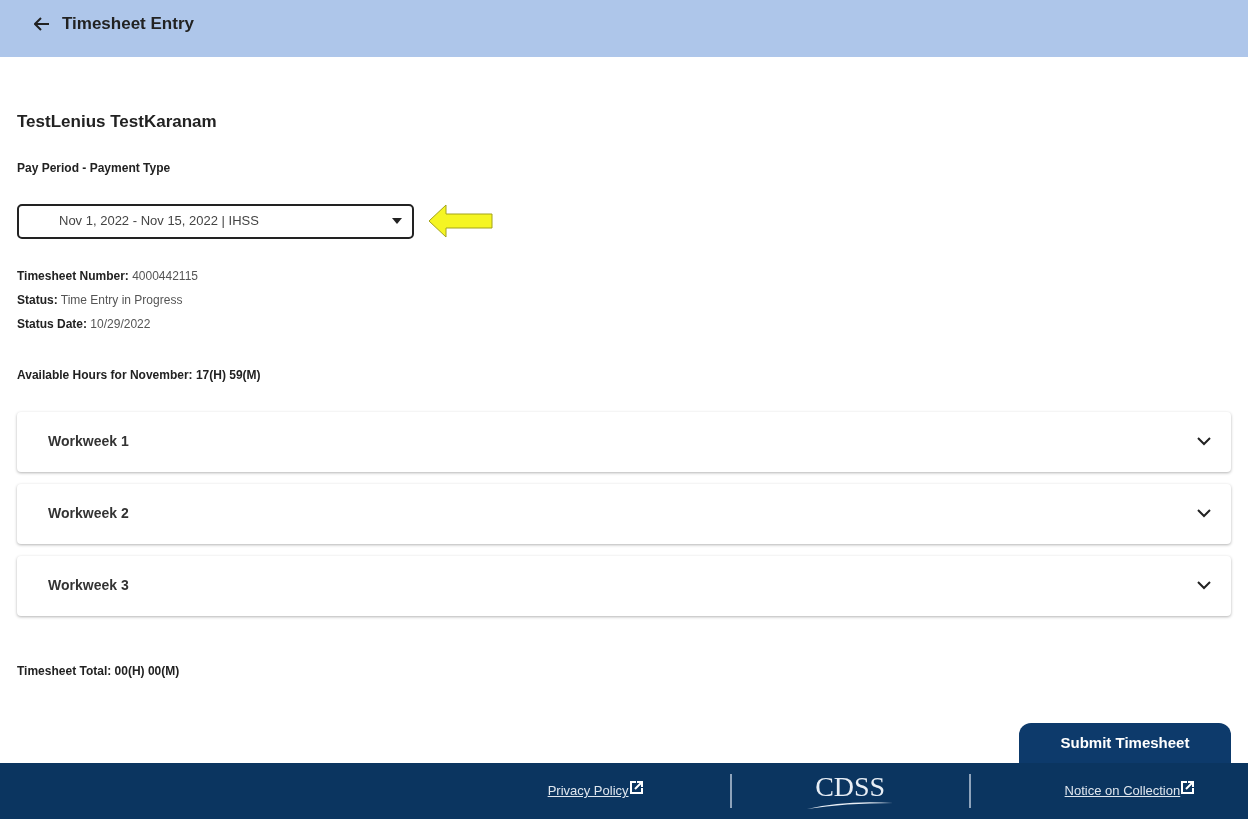 This screenshot has height=819, width=1248. I want to click on submit-timesheet-button: Submit Timesheet, so click(1125, 743).